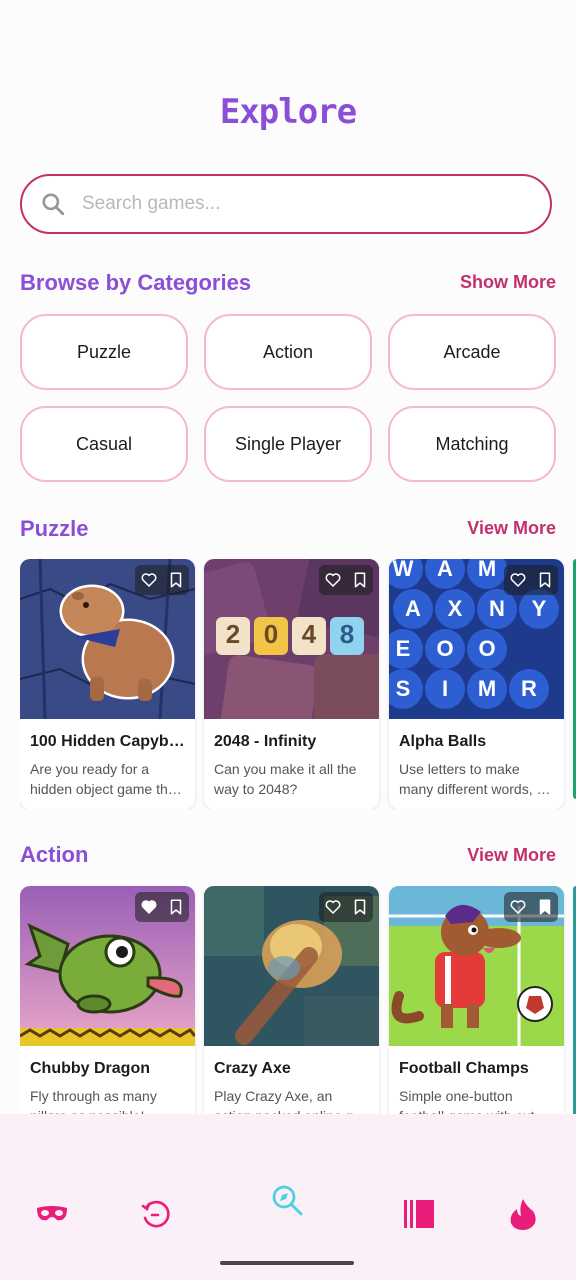  Describe the element at coordinates (472, 352) in the screenshot. I see `category-chip-arcade: Arcade` at that location.